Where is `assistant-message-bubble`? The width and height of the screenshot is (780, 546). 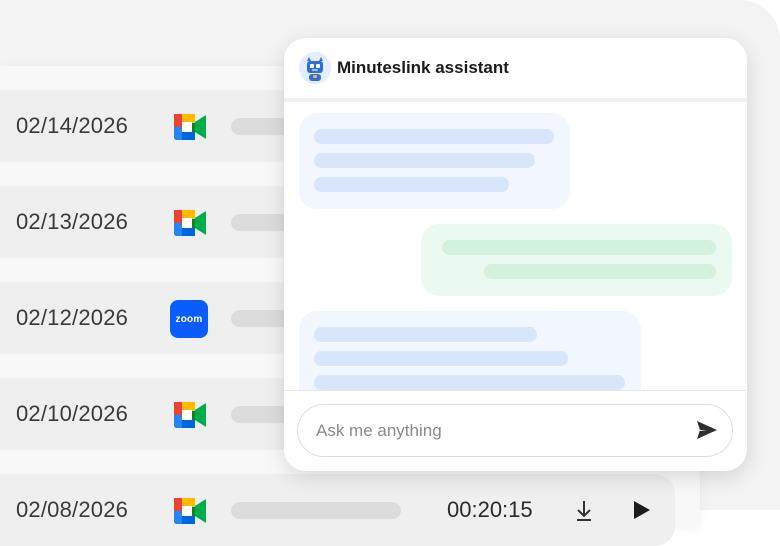 assistant-message-bubble is located at coordinates (434, 161).